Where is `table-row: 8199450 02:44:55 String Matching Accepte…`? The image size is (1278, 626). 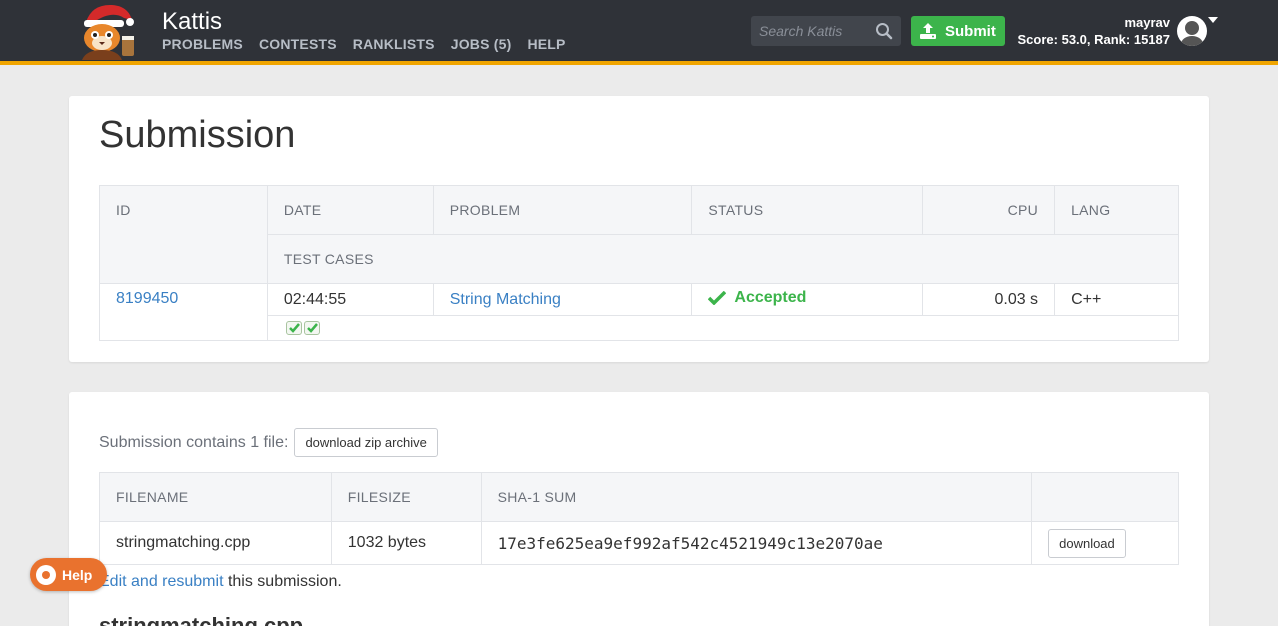 table-row: 8199450 02:44:55 String Matching Accepte… is located at coordinates (639, 312).